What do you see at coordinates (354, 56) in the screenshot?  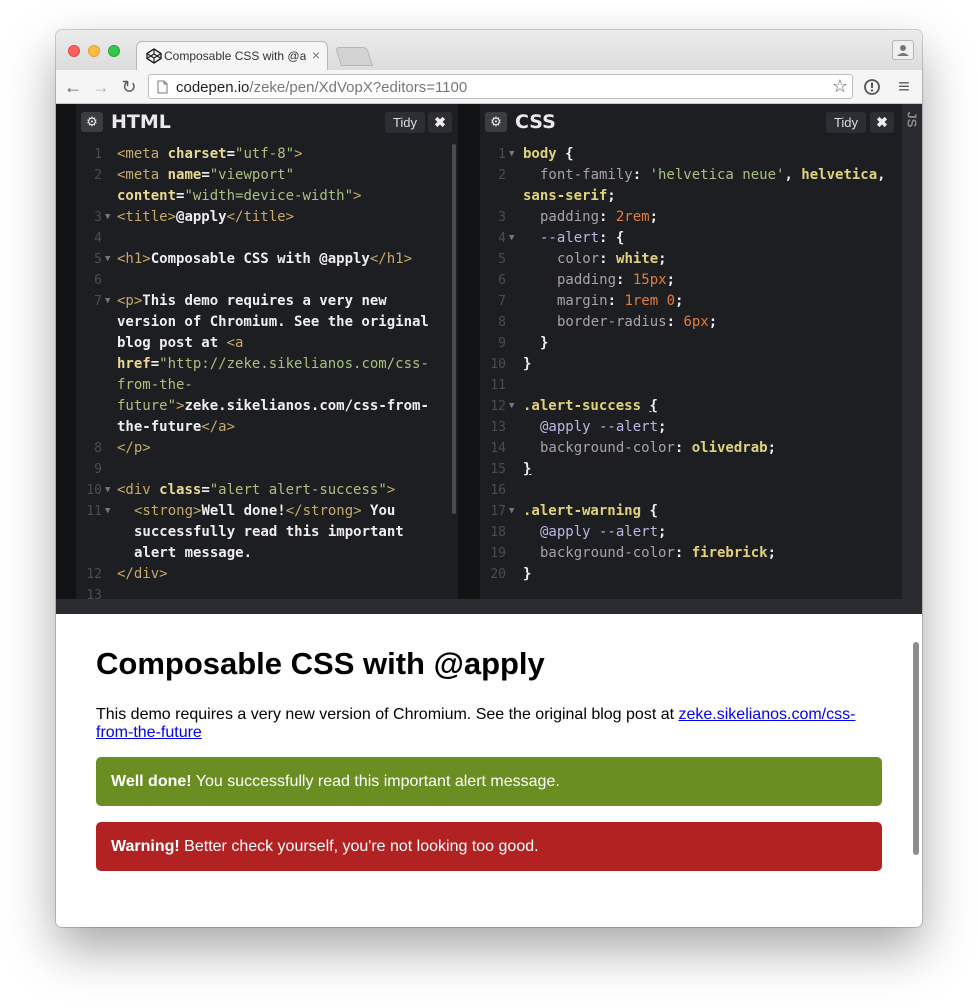 I see `new-tab-button` at bounding box center [354, 56].